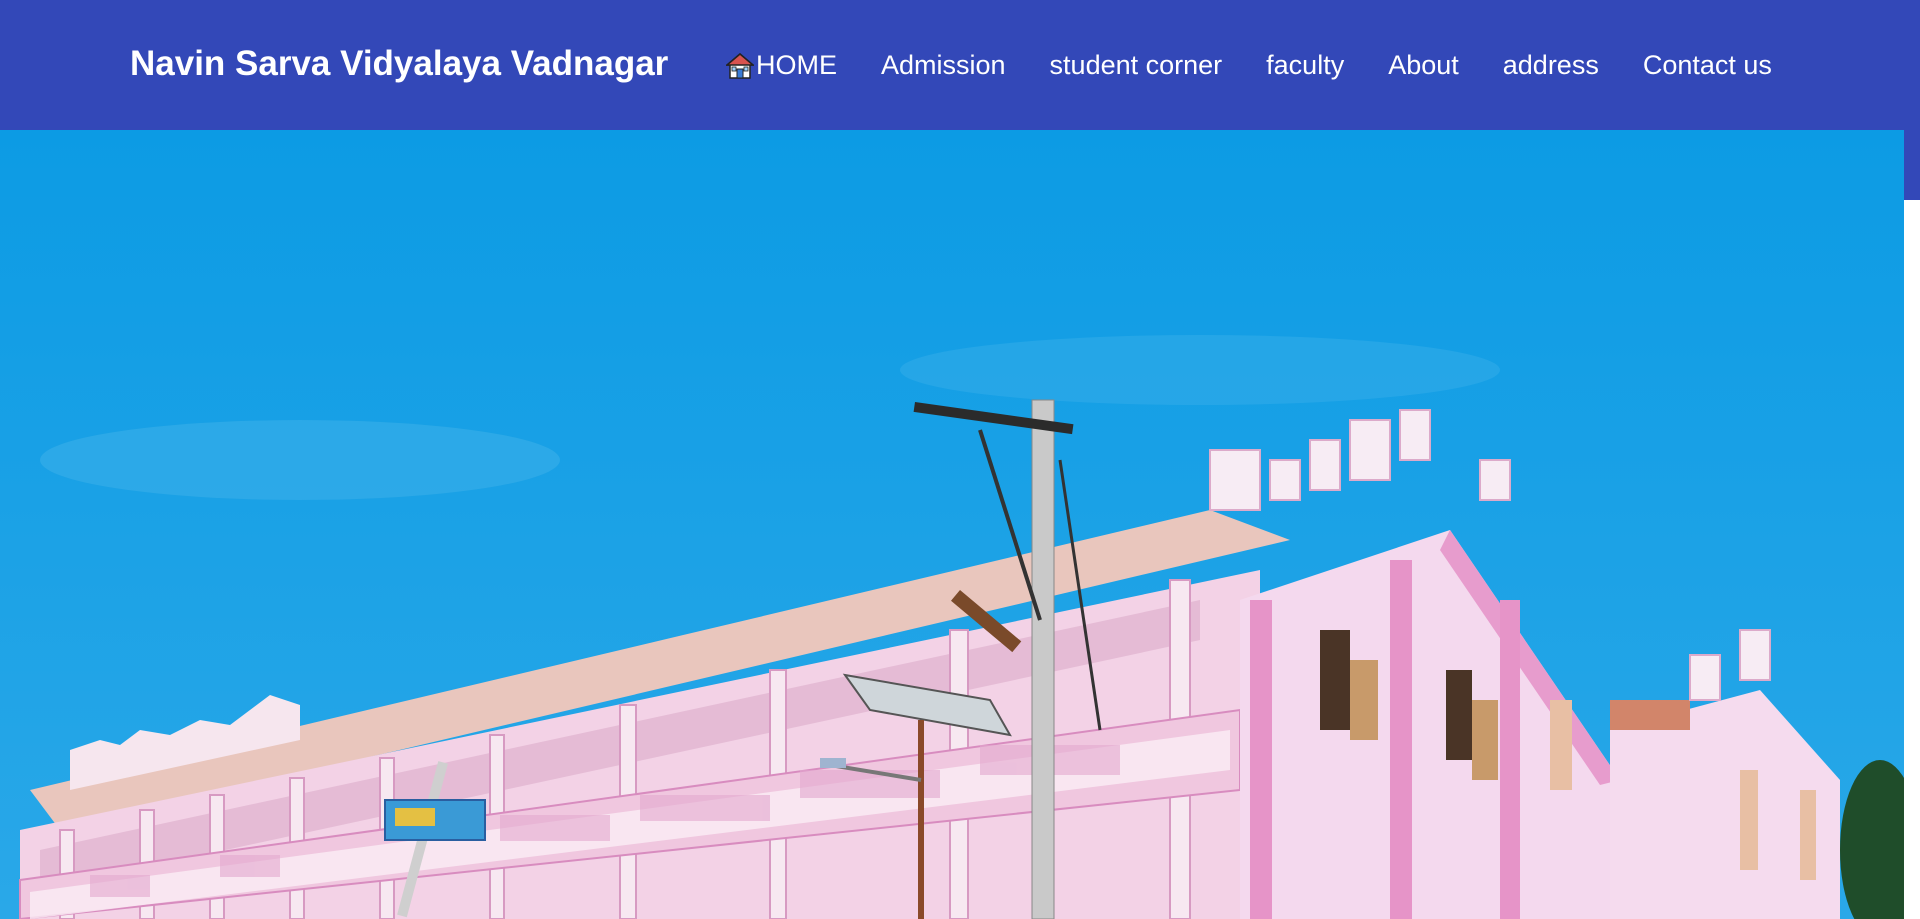 The image size is (1920, 919). What do you see at coordinates (1305, 65) in the screenshot?
I see `nav-item-faculty: faculty` at bounding box center [1305, 65].